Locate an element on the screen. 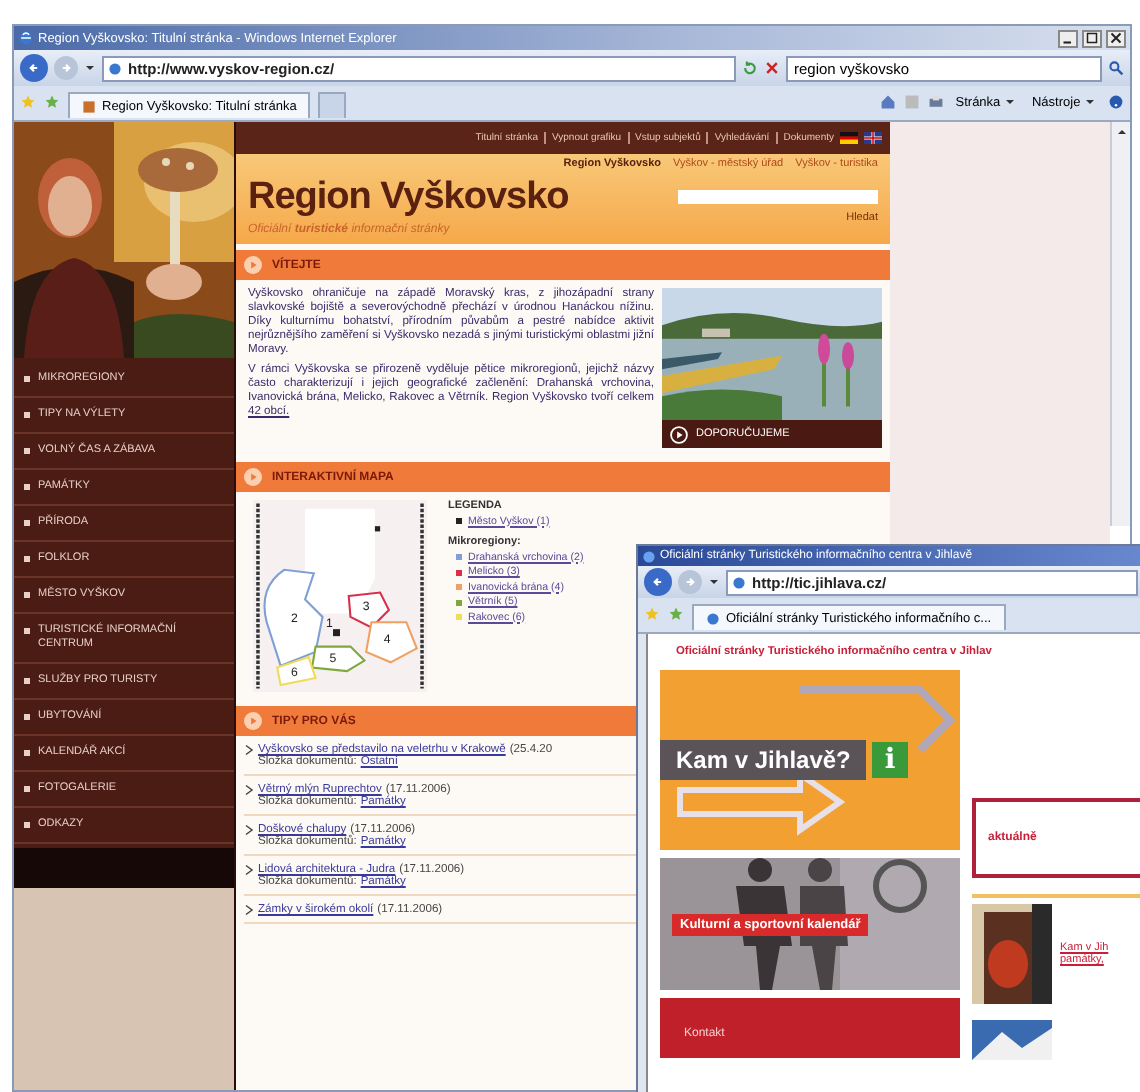 Image resolution: width=1140 pixels, height=1092 pixels. site-title: Region Vyškovsko is located at coordinates (408, 198).